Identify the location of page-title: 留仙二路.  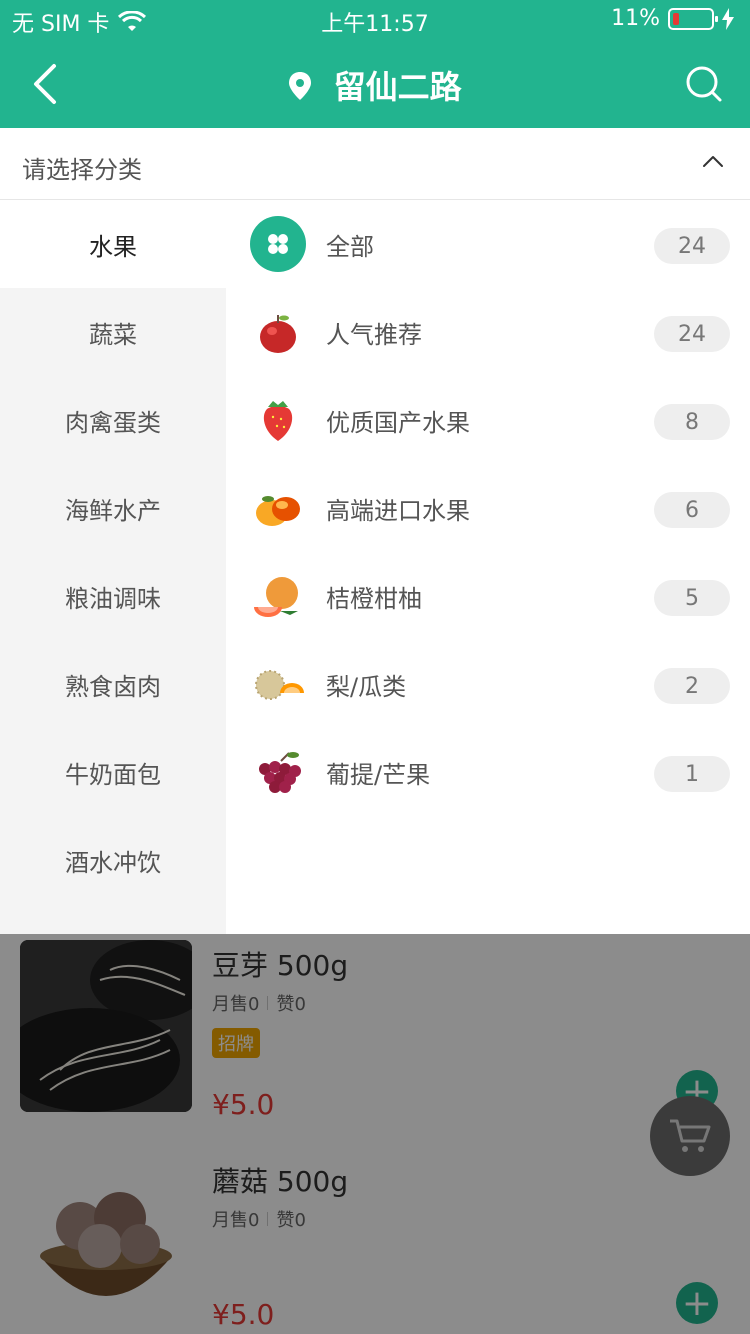
(375, 85).